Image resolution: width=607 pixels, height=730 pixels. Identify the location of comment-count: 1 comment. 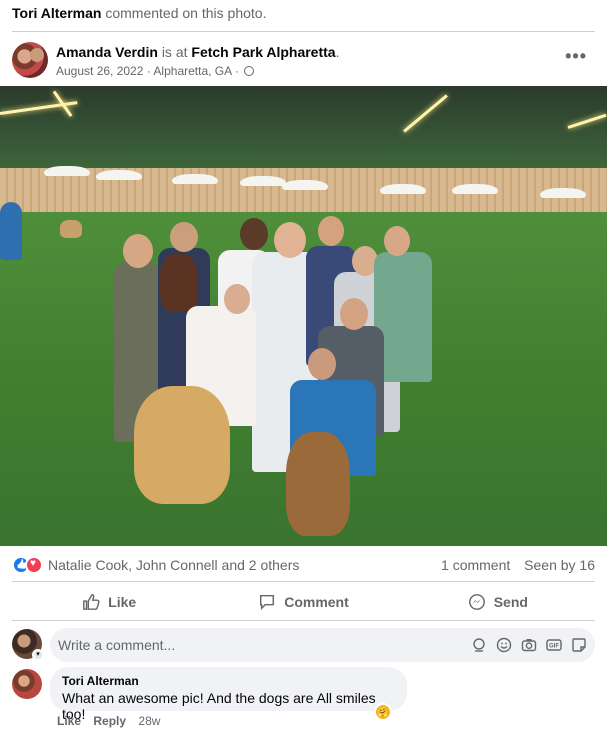
(475, 565).